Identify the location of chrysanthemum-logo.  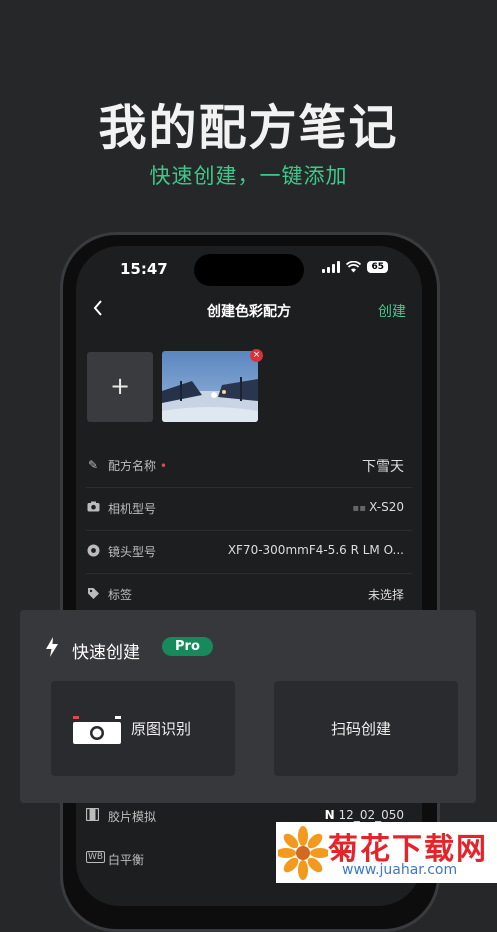
(303, 853).